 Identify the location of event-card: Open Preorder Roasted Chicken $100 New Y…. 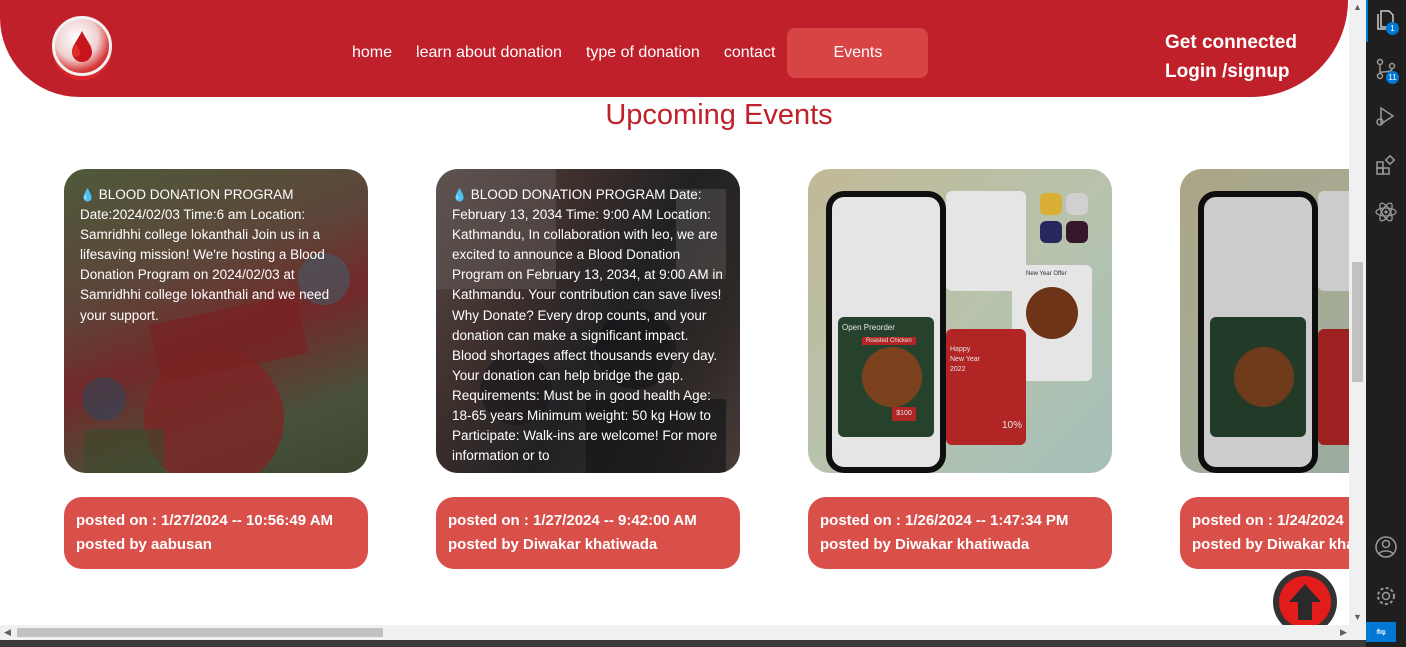
(960, 321).